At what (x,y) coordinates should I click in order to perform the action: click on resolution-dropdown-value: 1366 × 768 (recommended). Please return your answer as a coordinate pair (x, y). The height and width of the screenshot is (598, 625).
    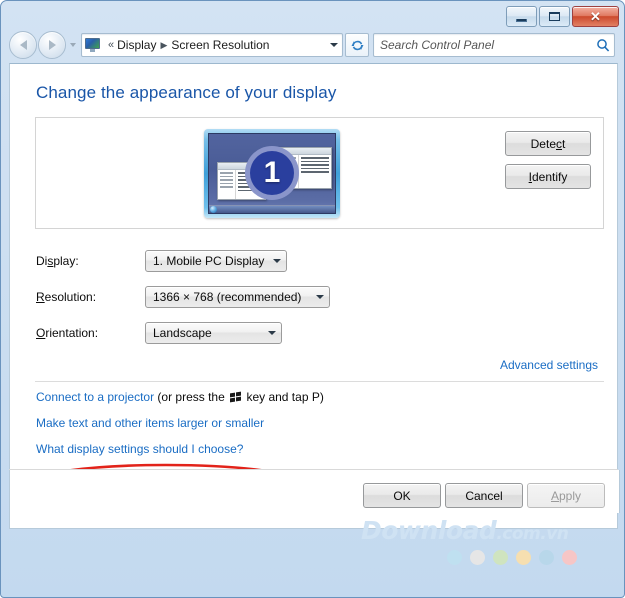
    Looking at the image, I should click on (227, 297).